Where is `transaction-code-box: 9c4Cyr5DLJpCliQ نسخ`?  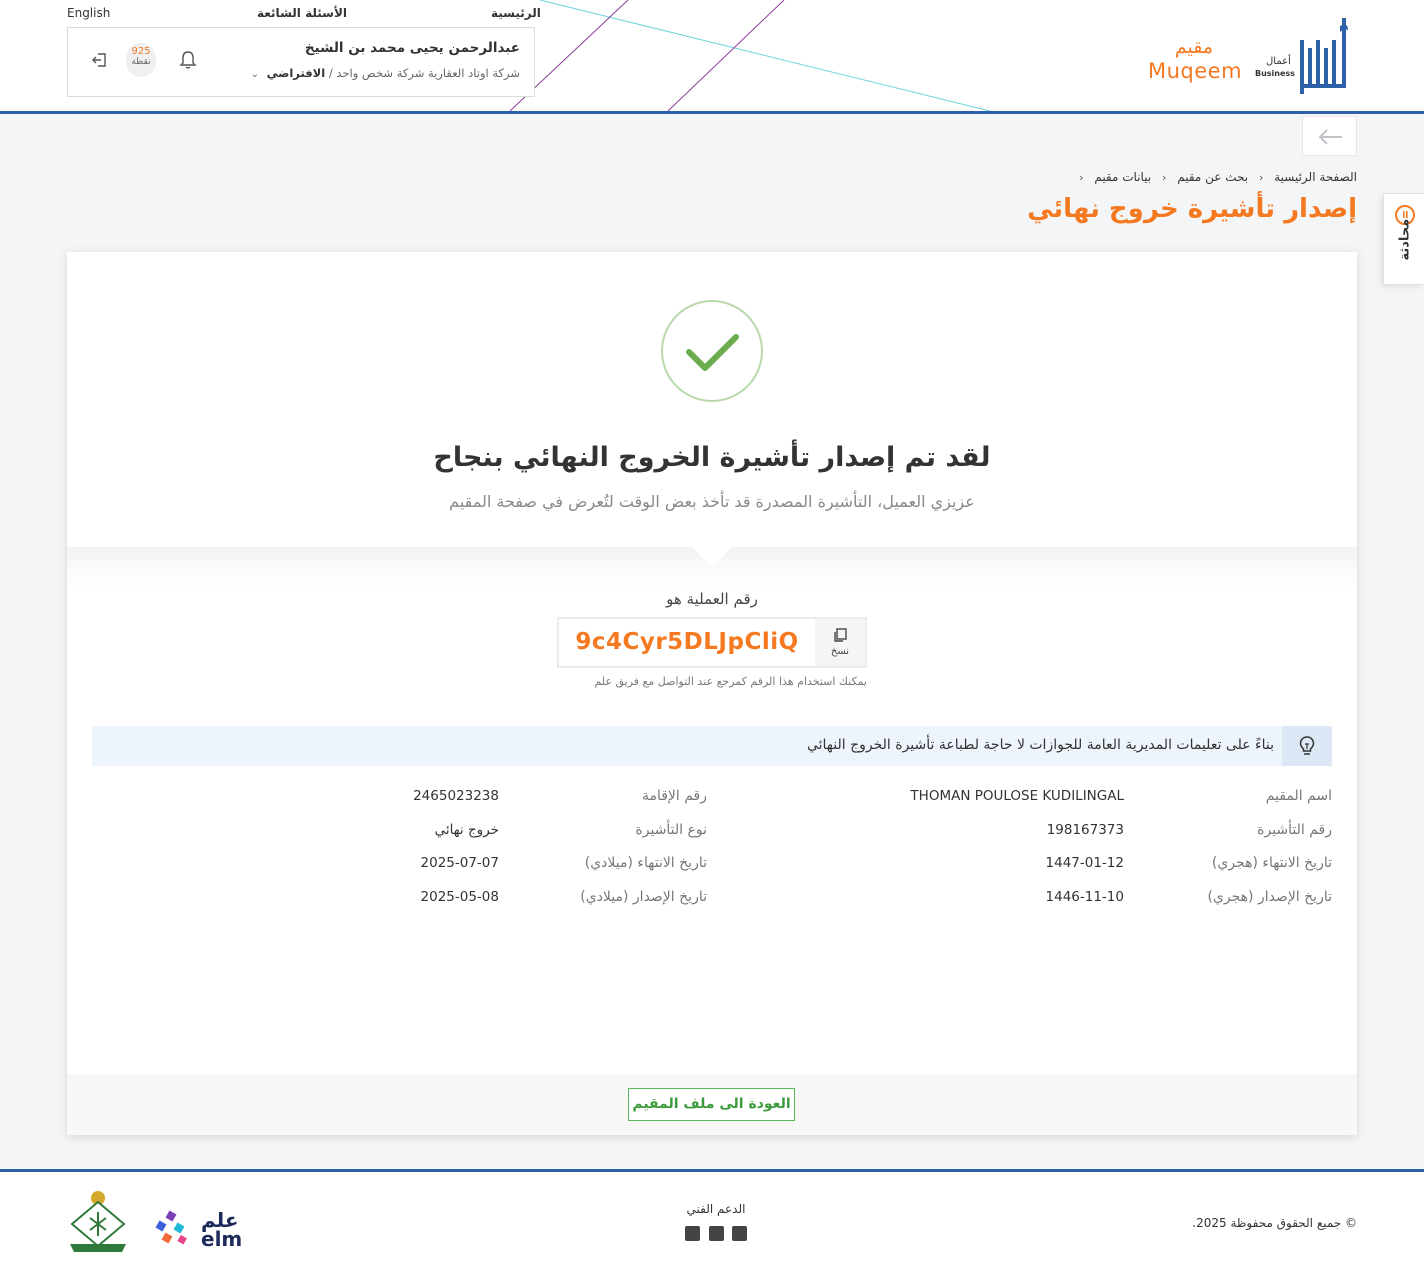 transaction-code-box: 9c4Cyr5DLJpCliQ نسخ is located at coordinates (712, 642).